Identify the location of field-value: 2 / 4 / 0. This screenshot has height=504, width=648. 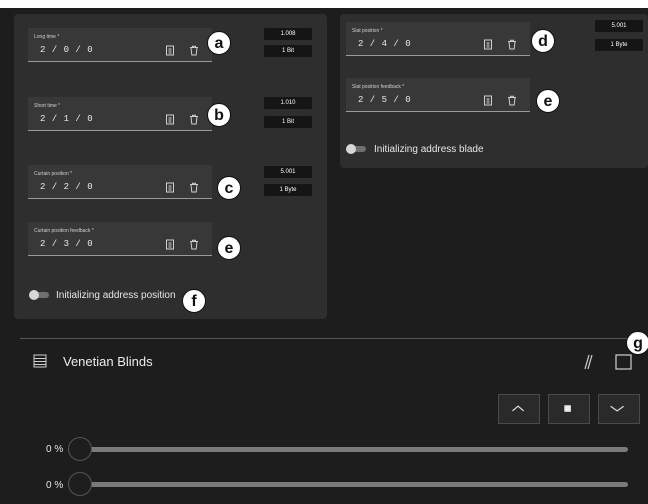
(385, 44).